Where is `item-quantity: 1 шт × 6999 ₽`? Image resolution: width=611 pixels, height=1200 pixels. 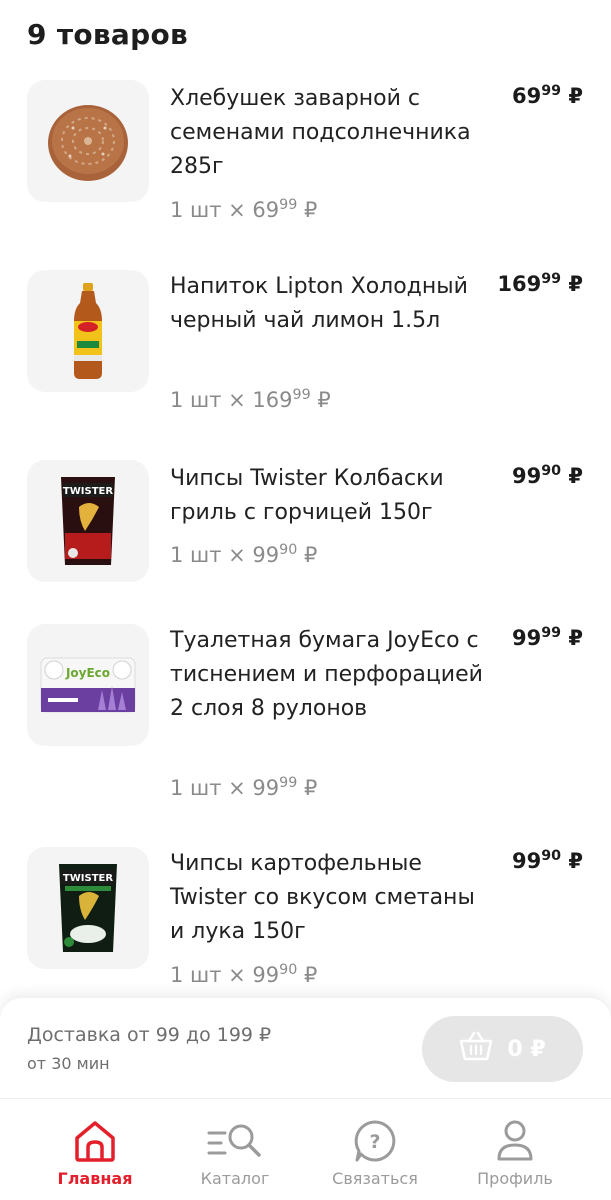 item-quantity: 1 шт × 6999 ₽ is located at coordinates (244, 209).